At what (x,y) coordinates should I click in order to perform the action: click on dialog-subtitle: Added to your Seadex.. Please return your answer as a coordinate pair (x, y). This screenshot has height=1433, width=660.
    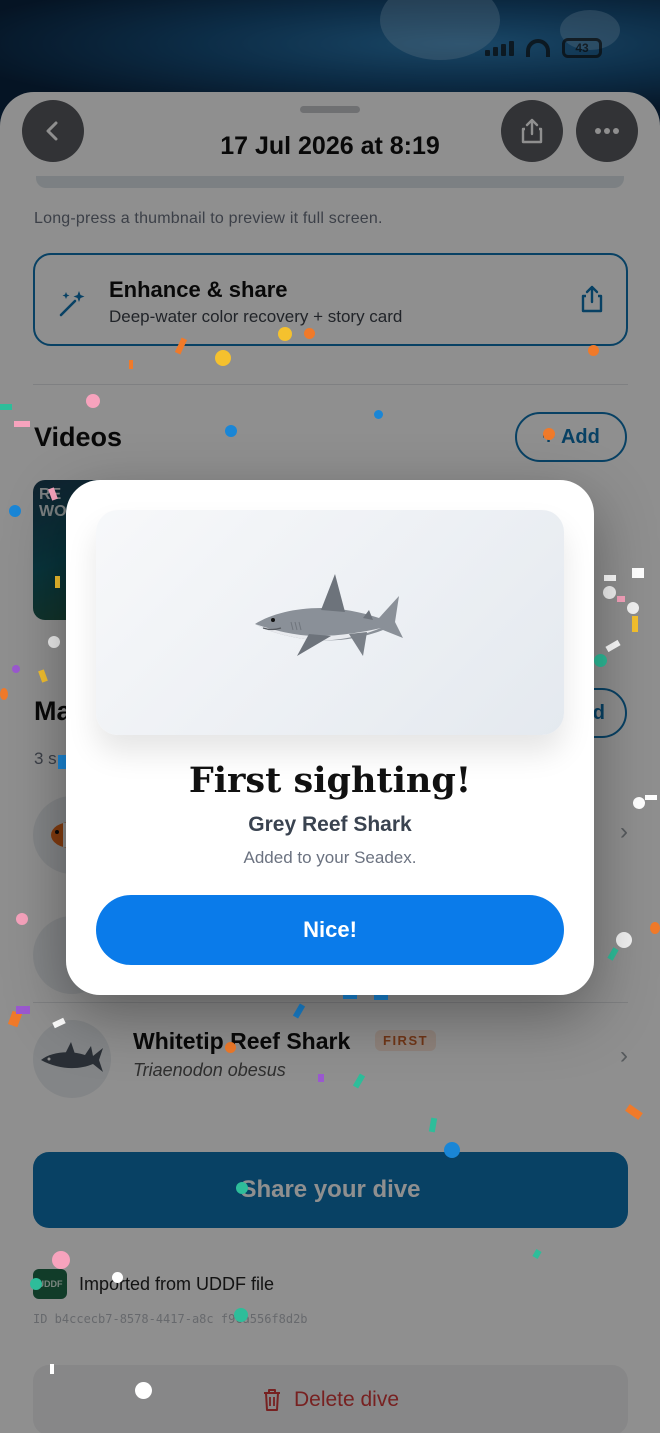
    Looking at the image, I should click on (330, 857).